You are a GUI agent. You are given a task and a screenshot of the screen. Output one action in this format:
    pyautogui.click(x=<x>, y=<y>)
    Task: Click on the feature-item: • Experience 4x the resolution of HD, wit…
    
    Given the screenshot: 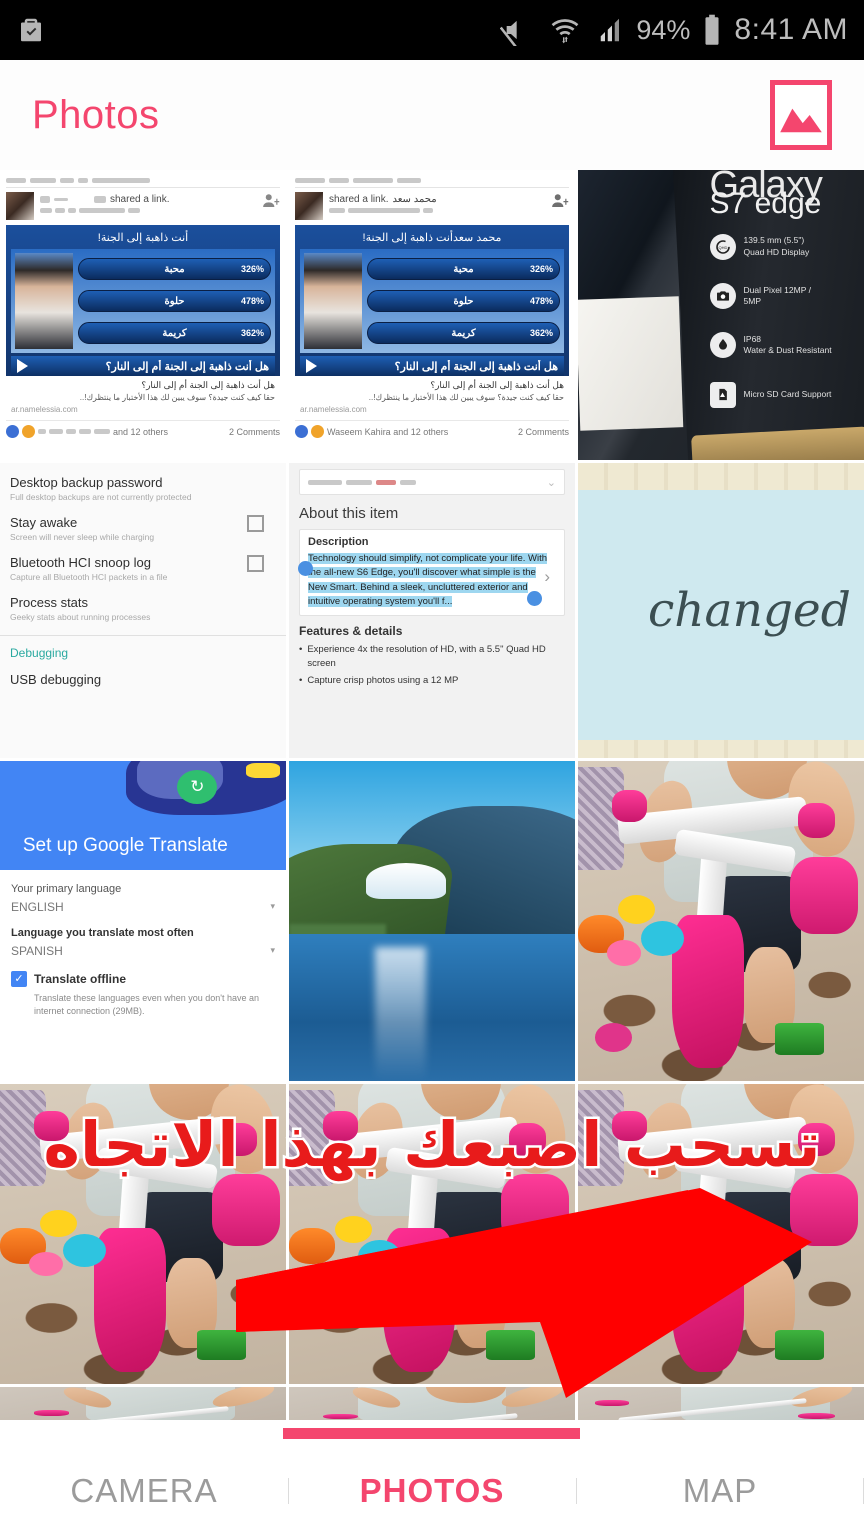 What is the action you would take?
    pyautogui.click(x=432, y=657)
    